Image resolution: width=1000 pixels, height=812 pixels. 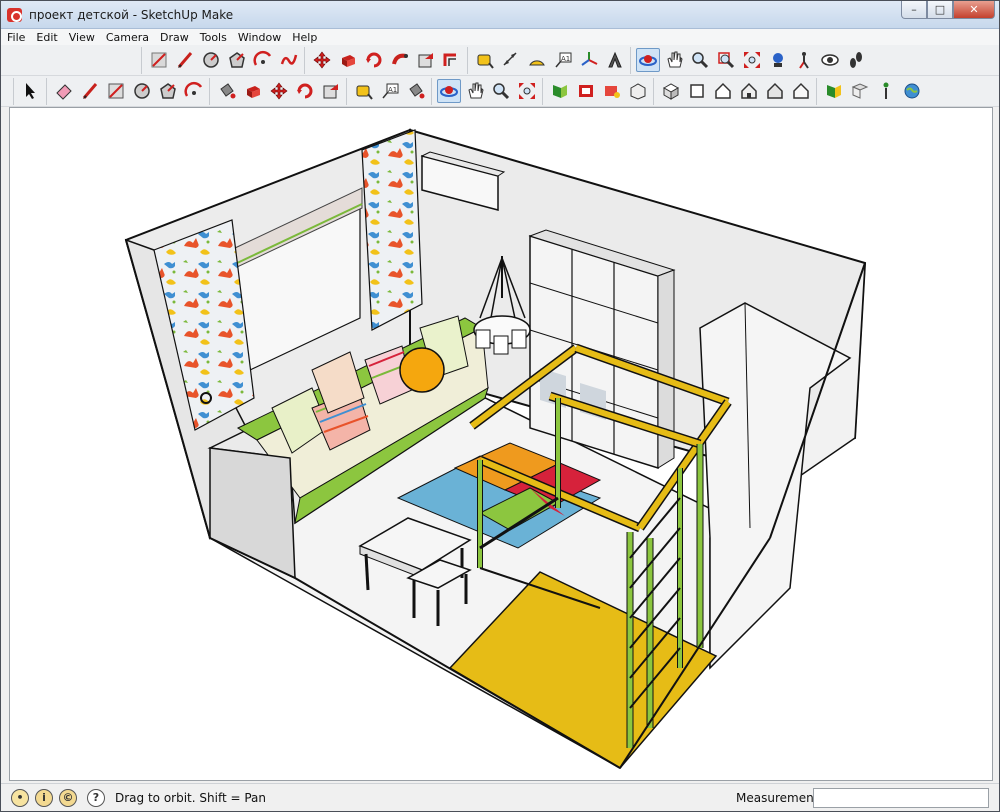 I want to click on title-bar: проект детской - SketchUp Make – □ ✕, so click(x=500, y=15).